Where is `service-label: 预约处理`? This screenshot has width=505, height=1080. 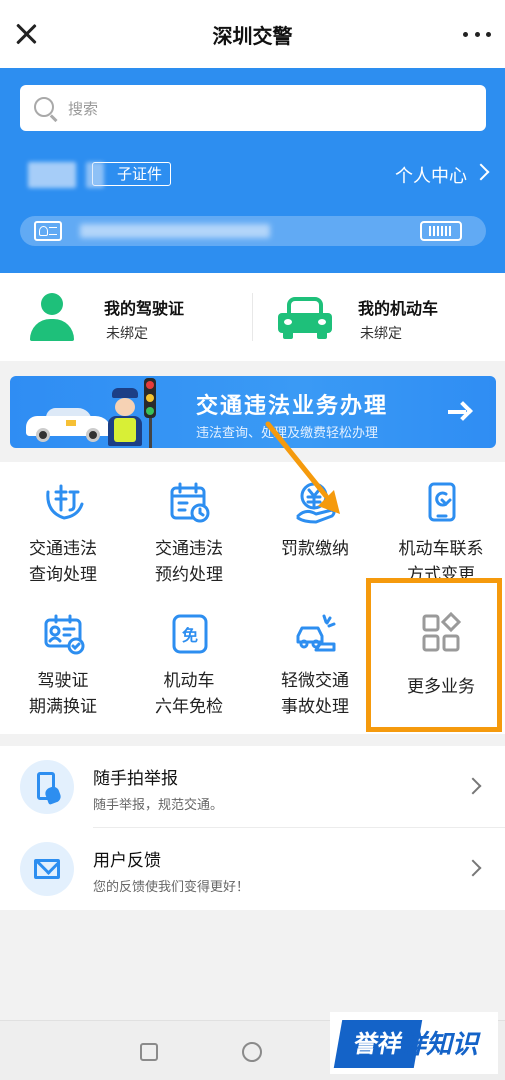 service-label: 预约处理 is located at coordinates (189, 575).